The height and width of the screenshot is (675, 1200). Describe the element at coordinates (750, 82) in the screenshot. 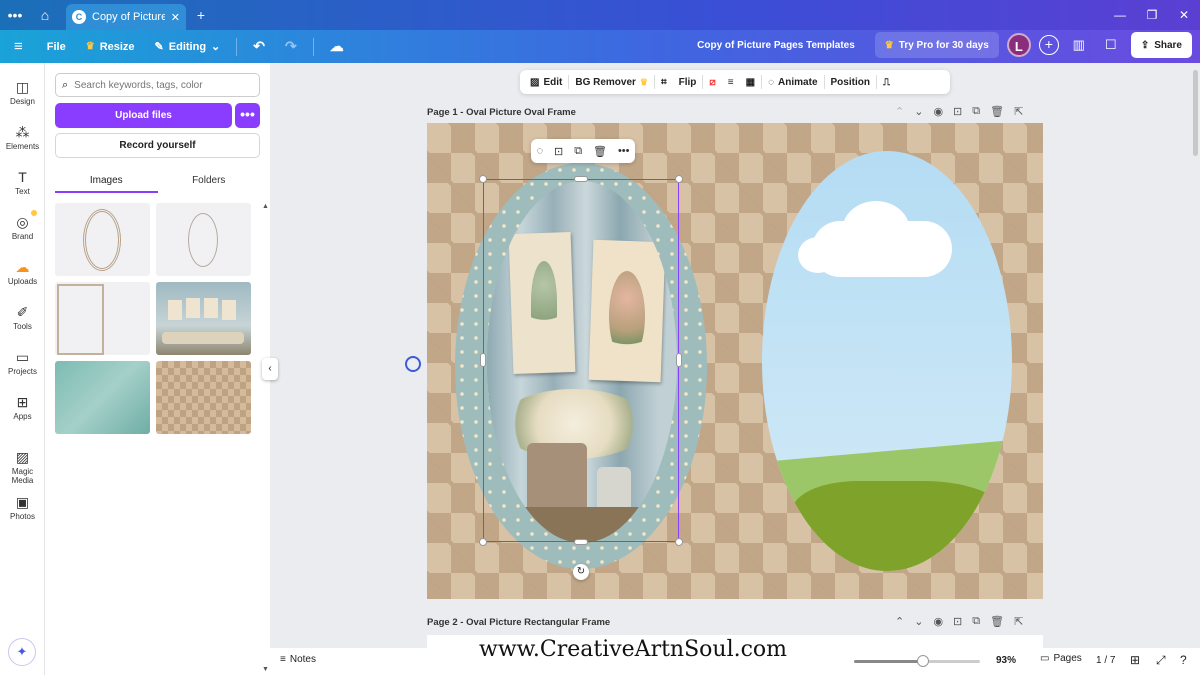

I see `transparency-button: ▦` at that location.